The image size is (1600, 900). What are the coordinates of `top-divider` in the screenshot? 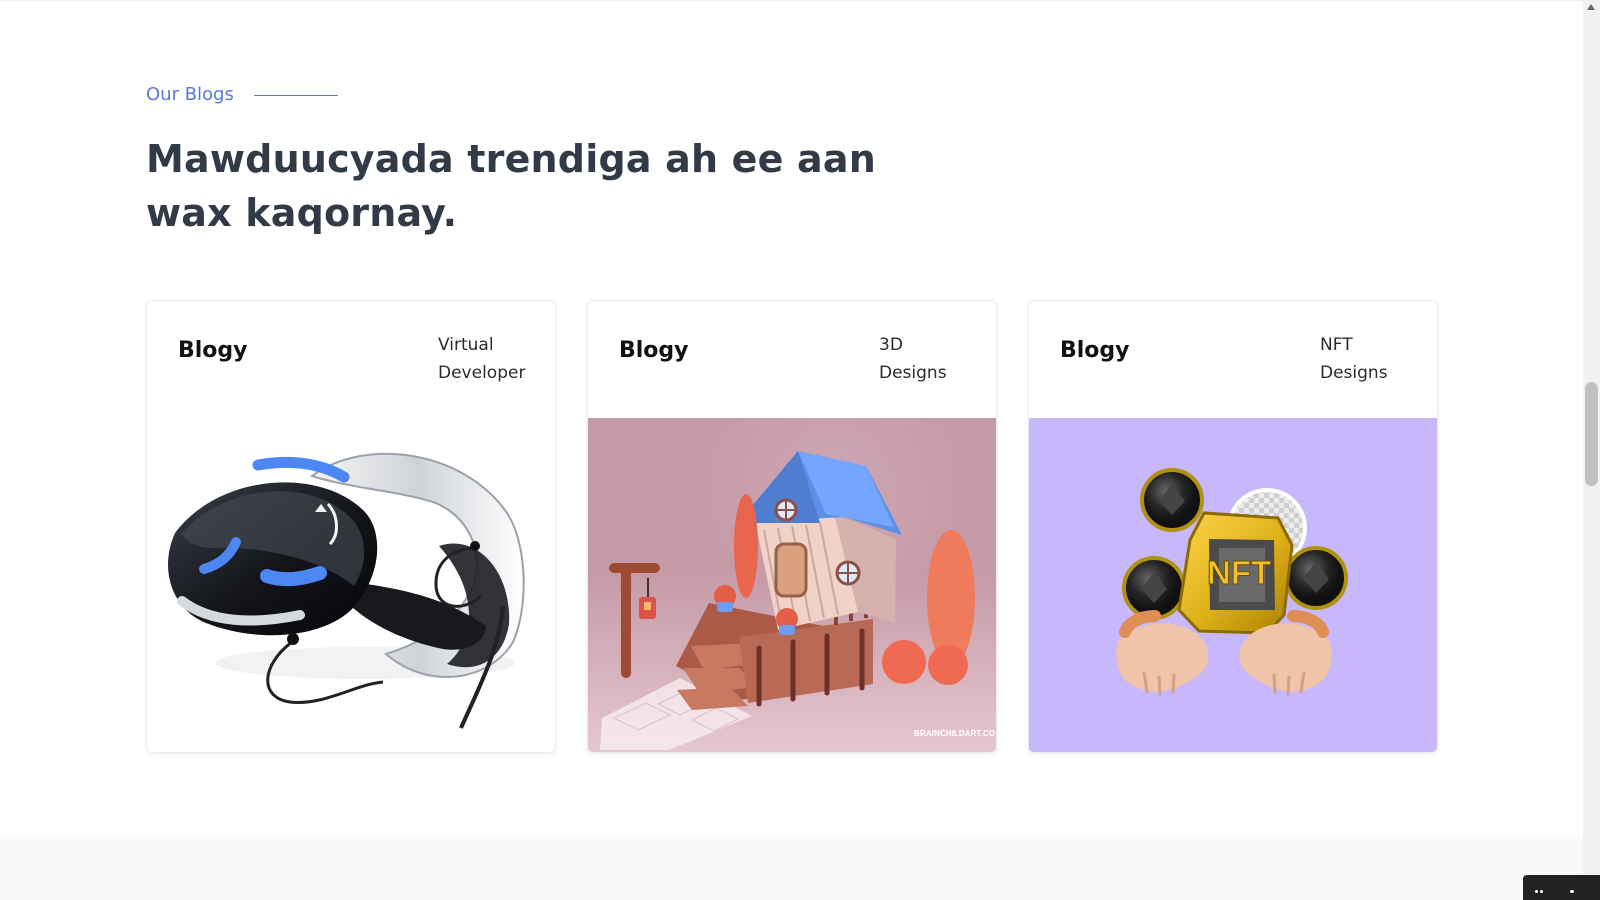 It's located at (791, 0).